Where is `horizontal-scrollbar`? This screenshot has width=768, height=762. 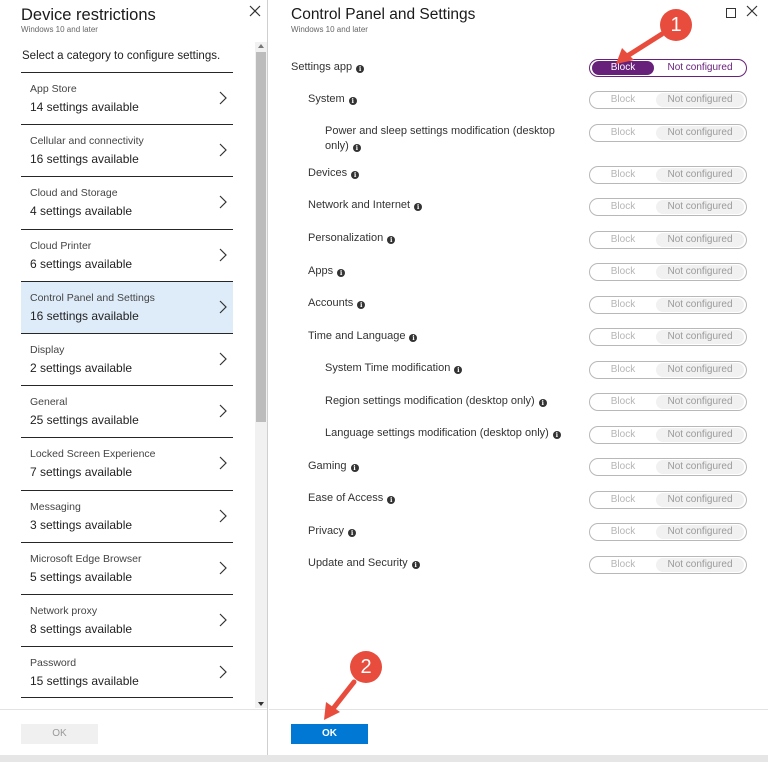
horizontal-scrollbar is located at coordinates (384, 758).